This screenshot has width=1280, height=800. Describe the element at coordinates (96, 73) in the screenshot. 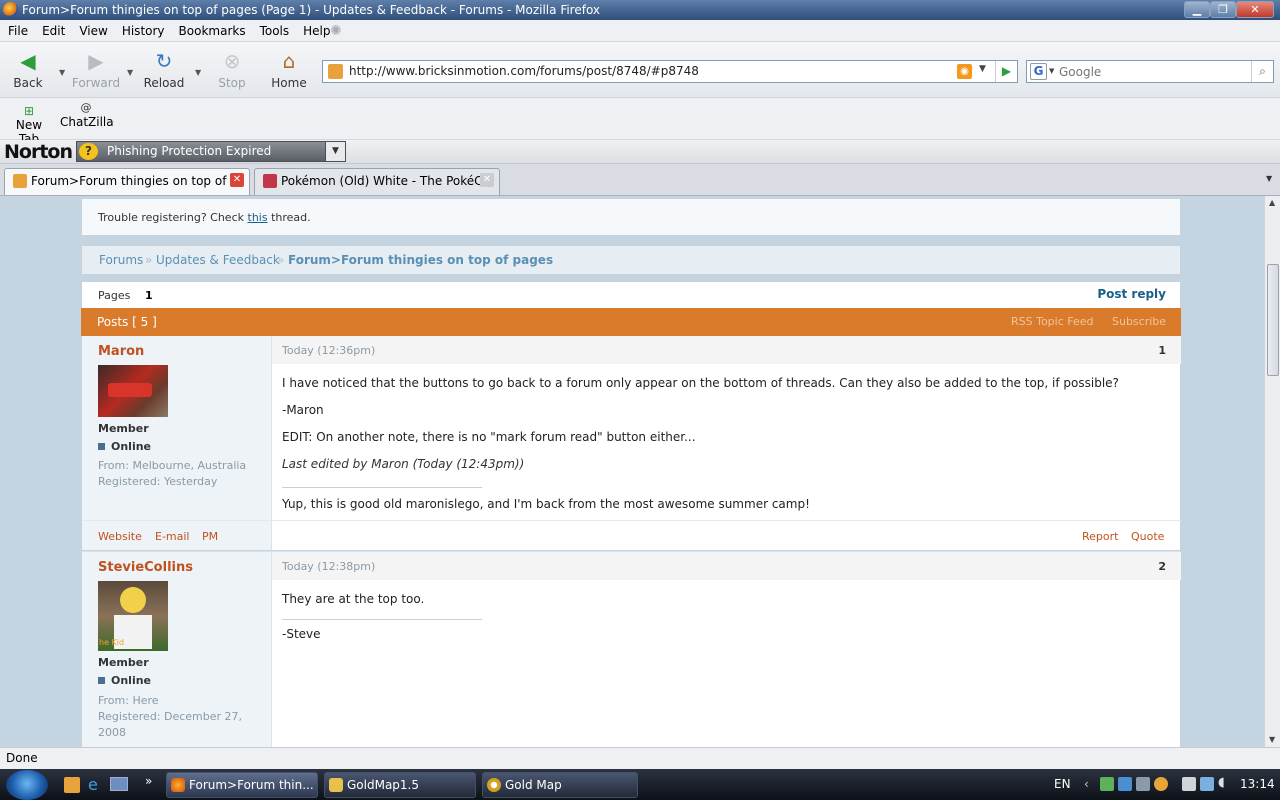

I see `forward-button: ▶ Forward` at that location.